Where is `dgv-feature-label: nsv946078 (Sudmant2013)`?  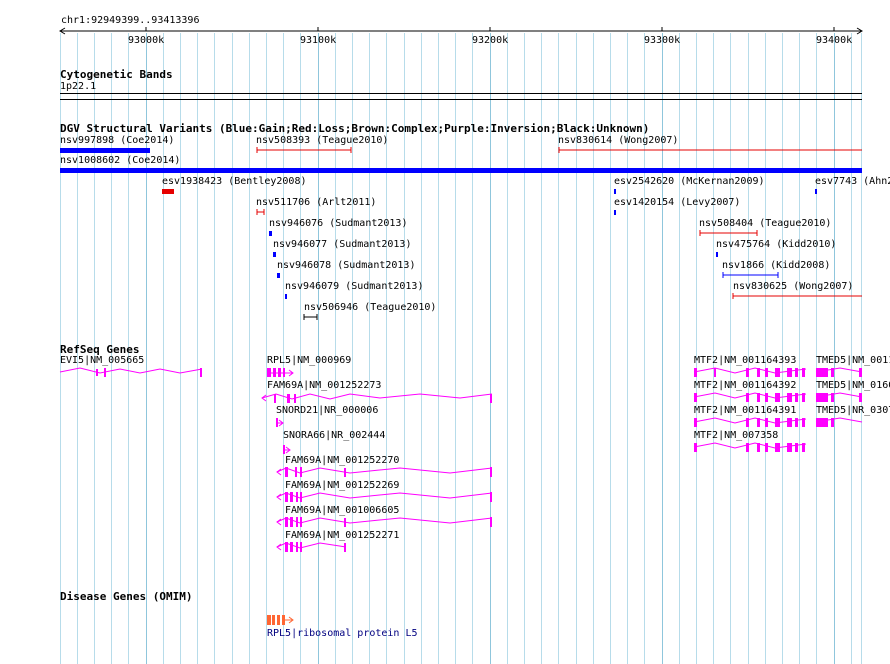 dgv-feature-label: nsv946078 (Sudmant2013) is located at coordinates (346, 266).